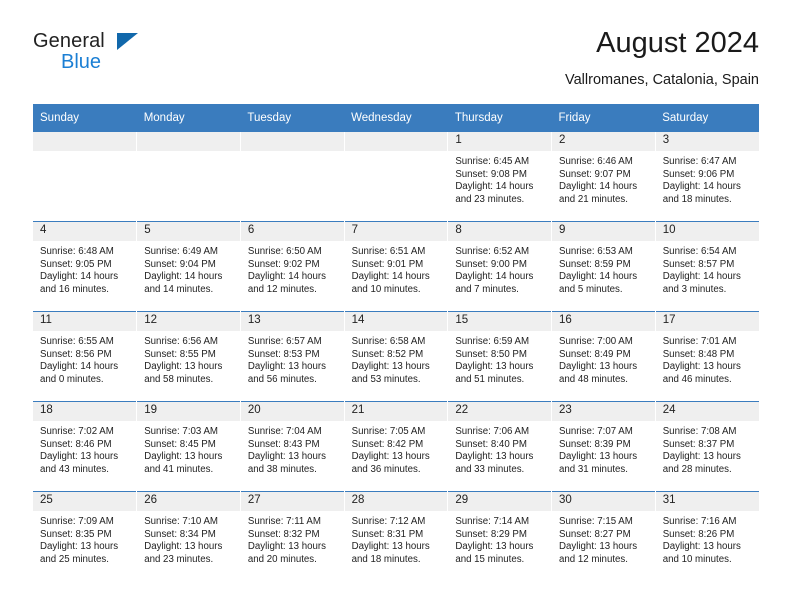 This screenshot has width=792, height=612. Describe the element at coordinates (500, 411) in the screenshot. I see `day-number: 22` at that location.